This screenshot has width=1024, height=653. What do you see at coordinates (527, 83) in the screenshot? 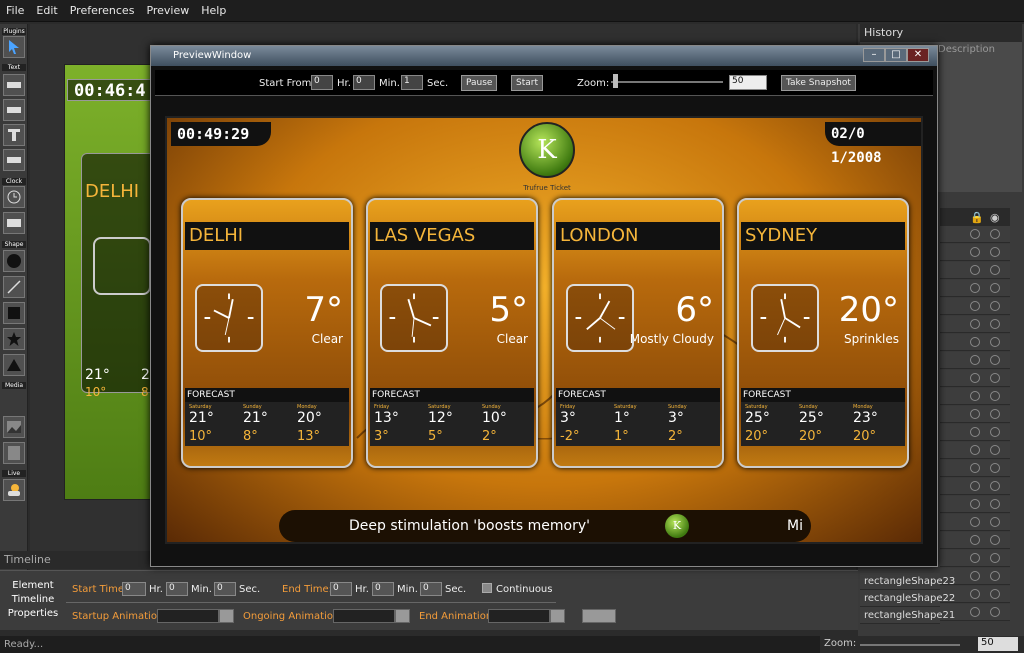
I see `start-button: Start` at bounding box center [527, 83].